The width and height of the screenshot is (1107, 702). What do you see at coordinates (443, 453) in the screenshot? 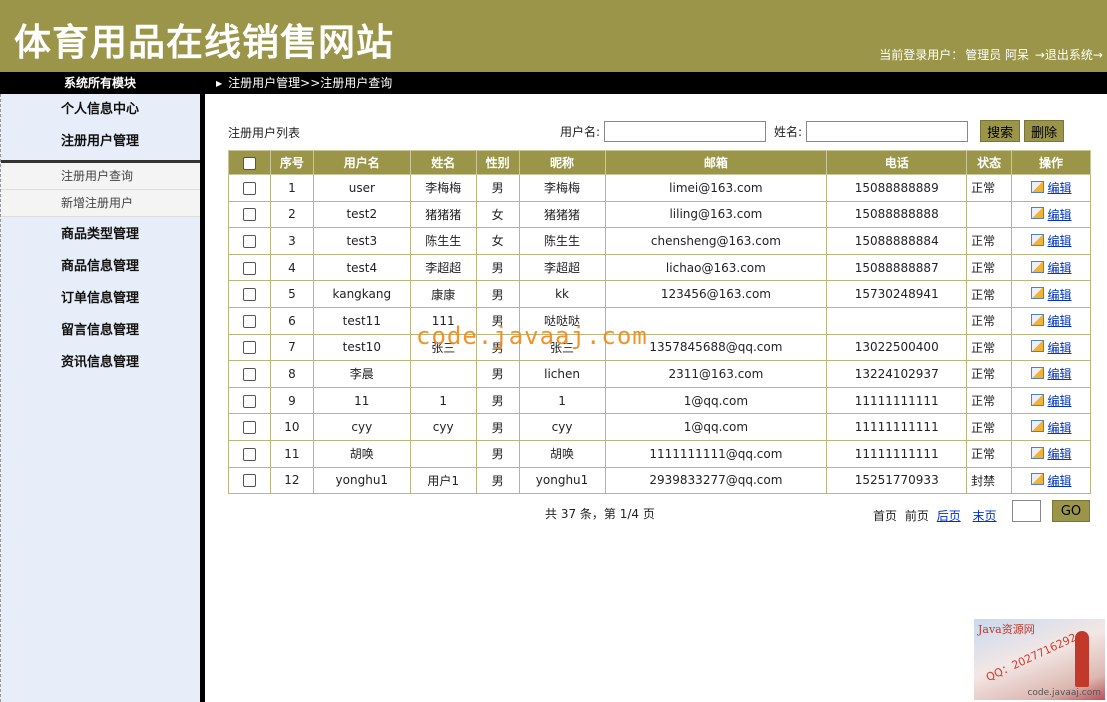
I see `cell-name` at bounding box center [443, 453].